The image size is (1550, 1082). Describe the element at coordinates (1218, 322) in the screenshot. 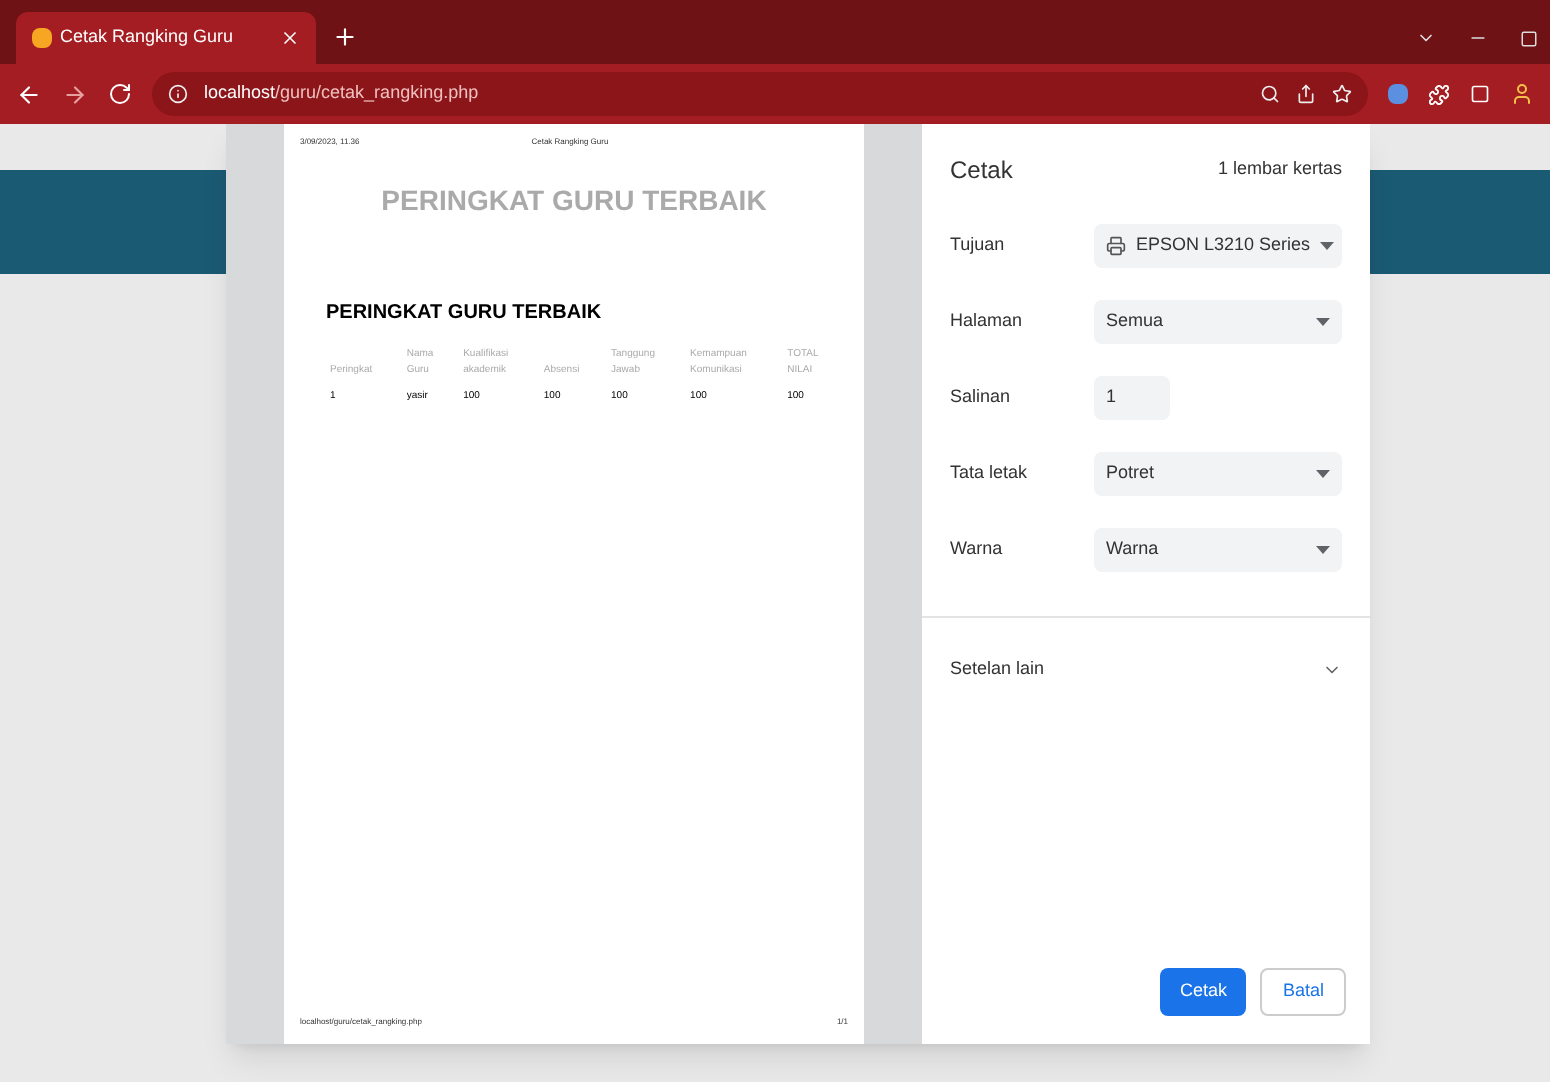

I see `setting-dropdown: Semua` at that location.